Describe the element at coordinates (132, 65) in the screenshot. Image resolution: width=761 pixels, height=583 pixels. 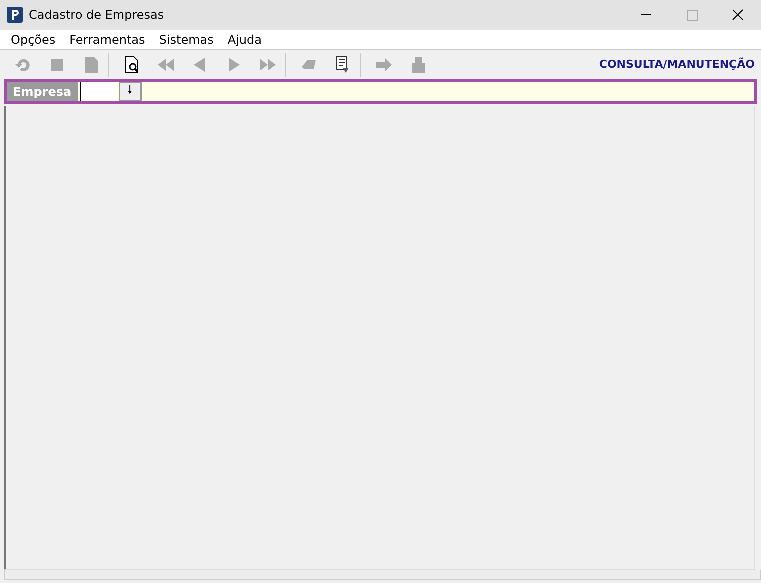
I see `preview-icon` at that location.